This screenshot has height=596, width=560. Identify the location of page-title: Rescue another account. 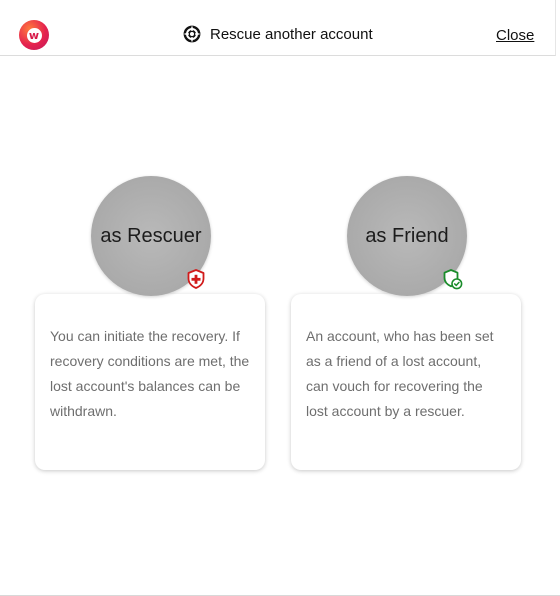
(278, 34).